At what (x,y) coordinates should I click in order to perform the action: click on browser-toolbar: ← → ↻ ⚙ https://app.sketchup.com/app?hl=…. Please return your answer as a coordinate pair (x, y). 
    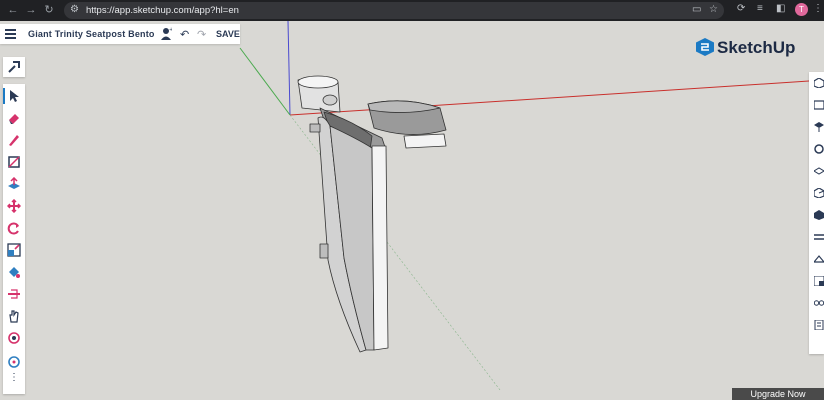
    Looking at the image, I should click on (412, 10).